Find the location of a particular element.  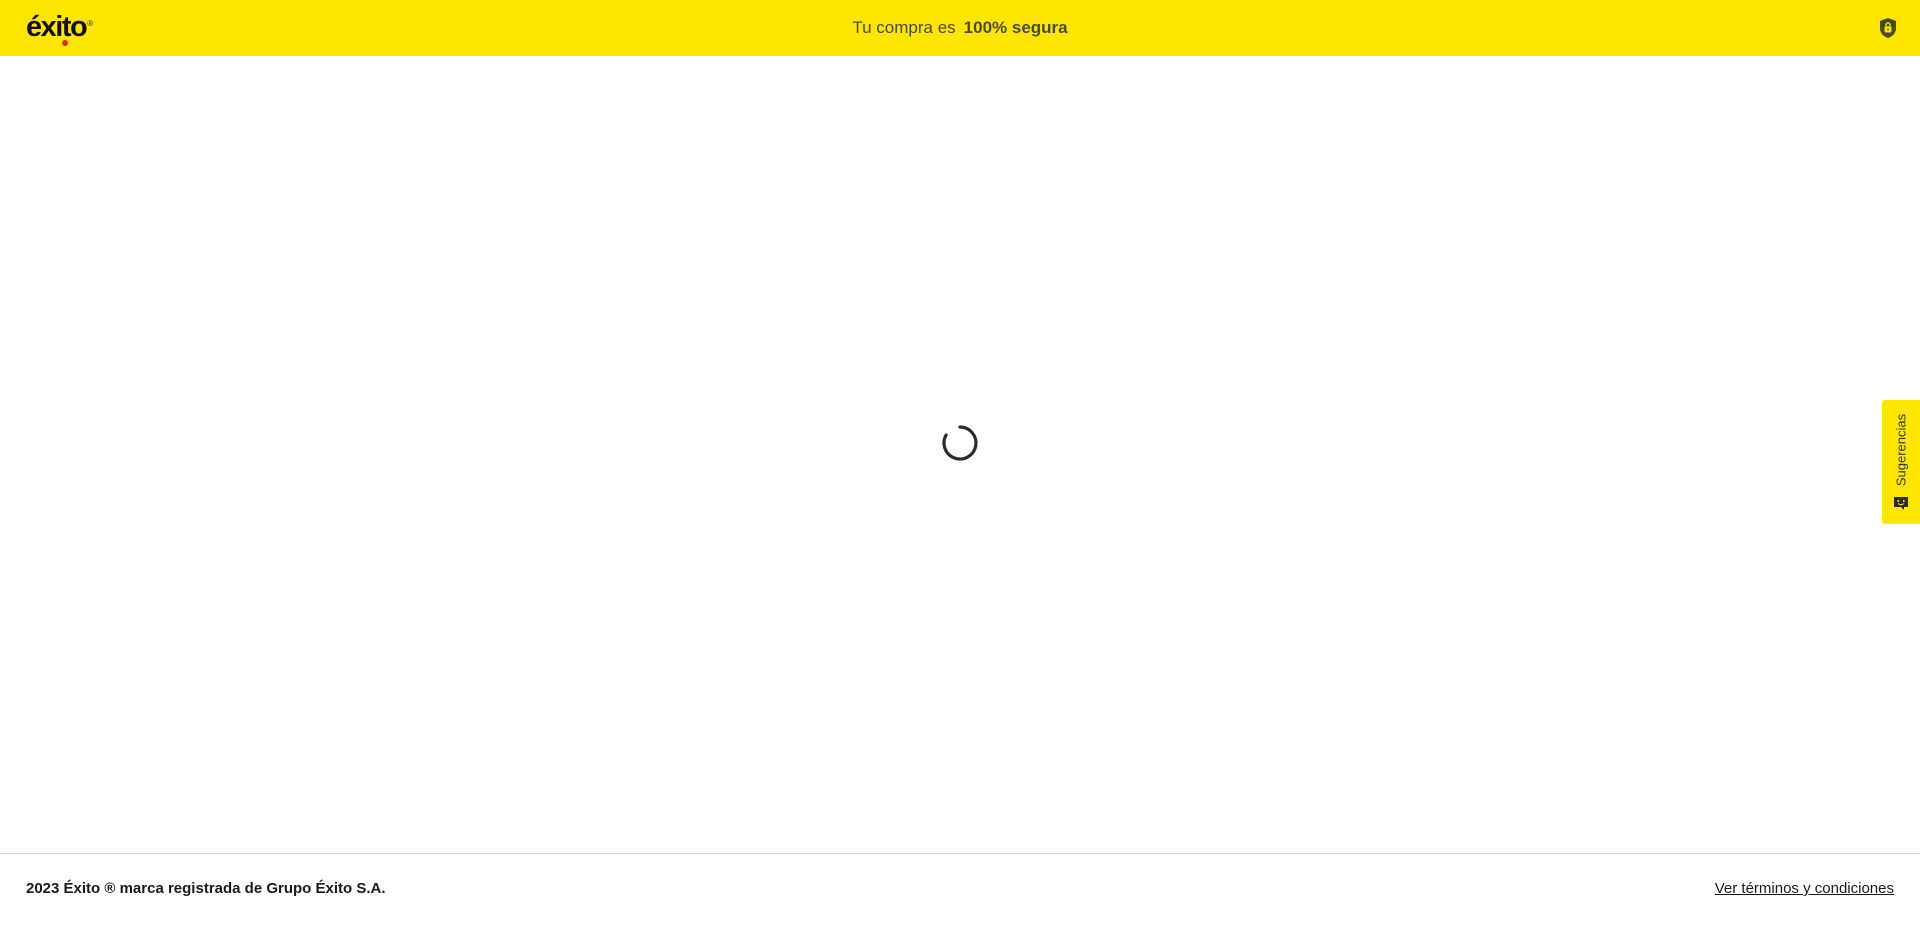

top-header: éxito ® Tu compra es 100% segura is located at coordinates (960, 28).